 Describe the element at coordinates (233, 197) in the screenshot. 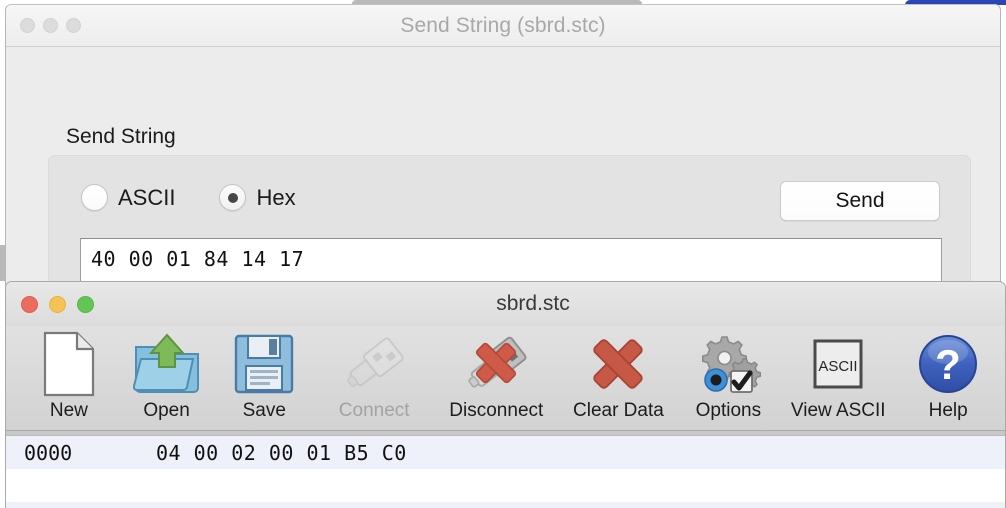

I see `radio-circle-selected-icon` at that location.